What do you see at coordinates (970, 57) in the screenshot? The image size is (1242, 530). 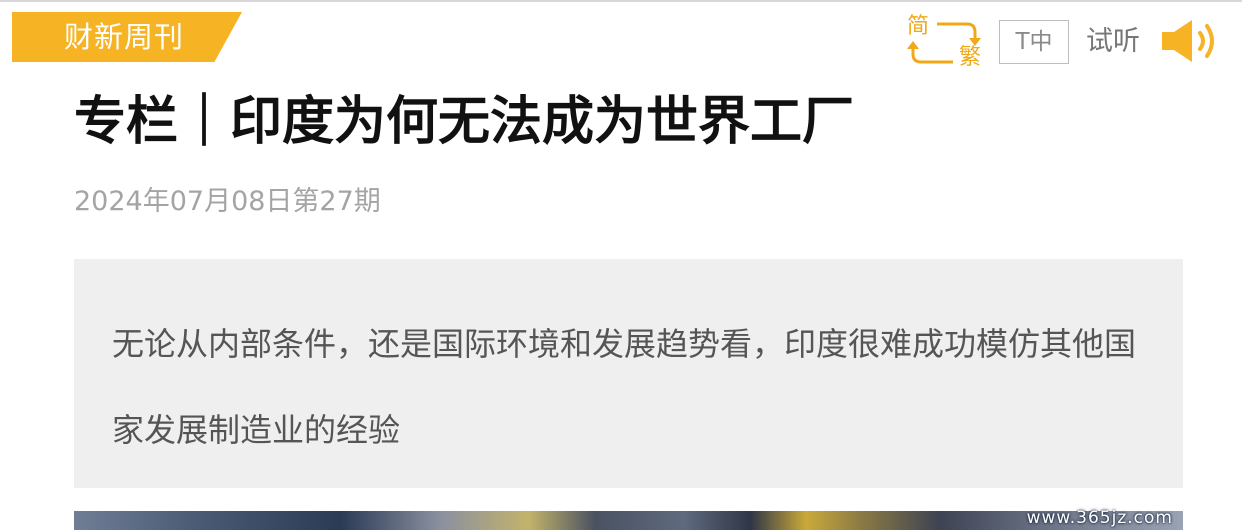 I see `traditional-label: 繁` at bounding box center [970, 57].